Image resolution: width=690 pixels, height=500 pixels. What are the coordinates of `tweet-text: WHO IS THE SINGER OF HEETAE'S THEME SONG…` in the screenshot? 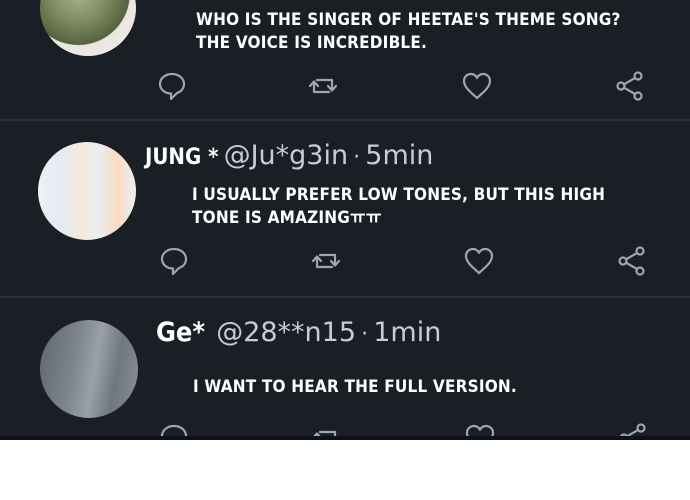 It's located at (408, 32).